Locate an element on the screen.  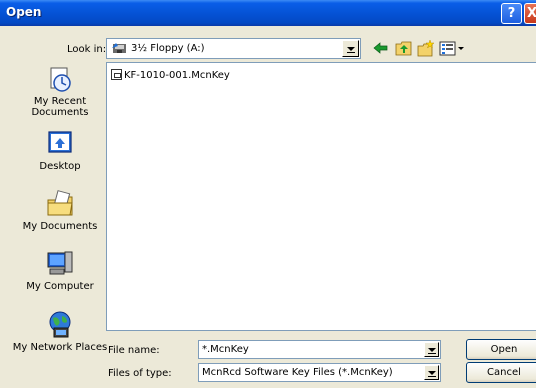
close-button: X is located at coordinates (530, 13).